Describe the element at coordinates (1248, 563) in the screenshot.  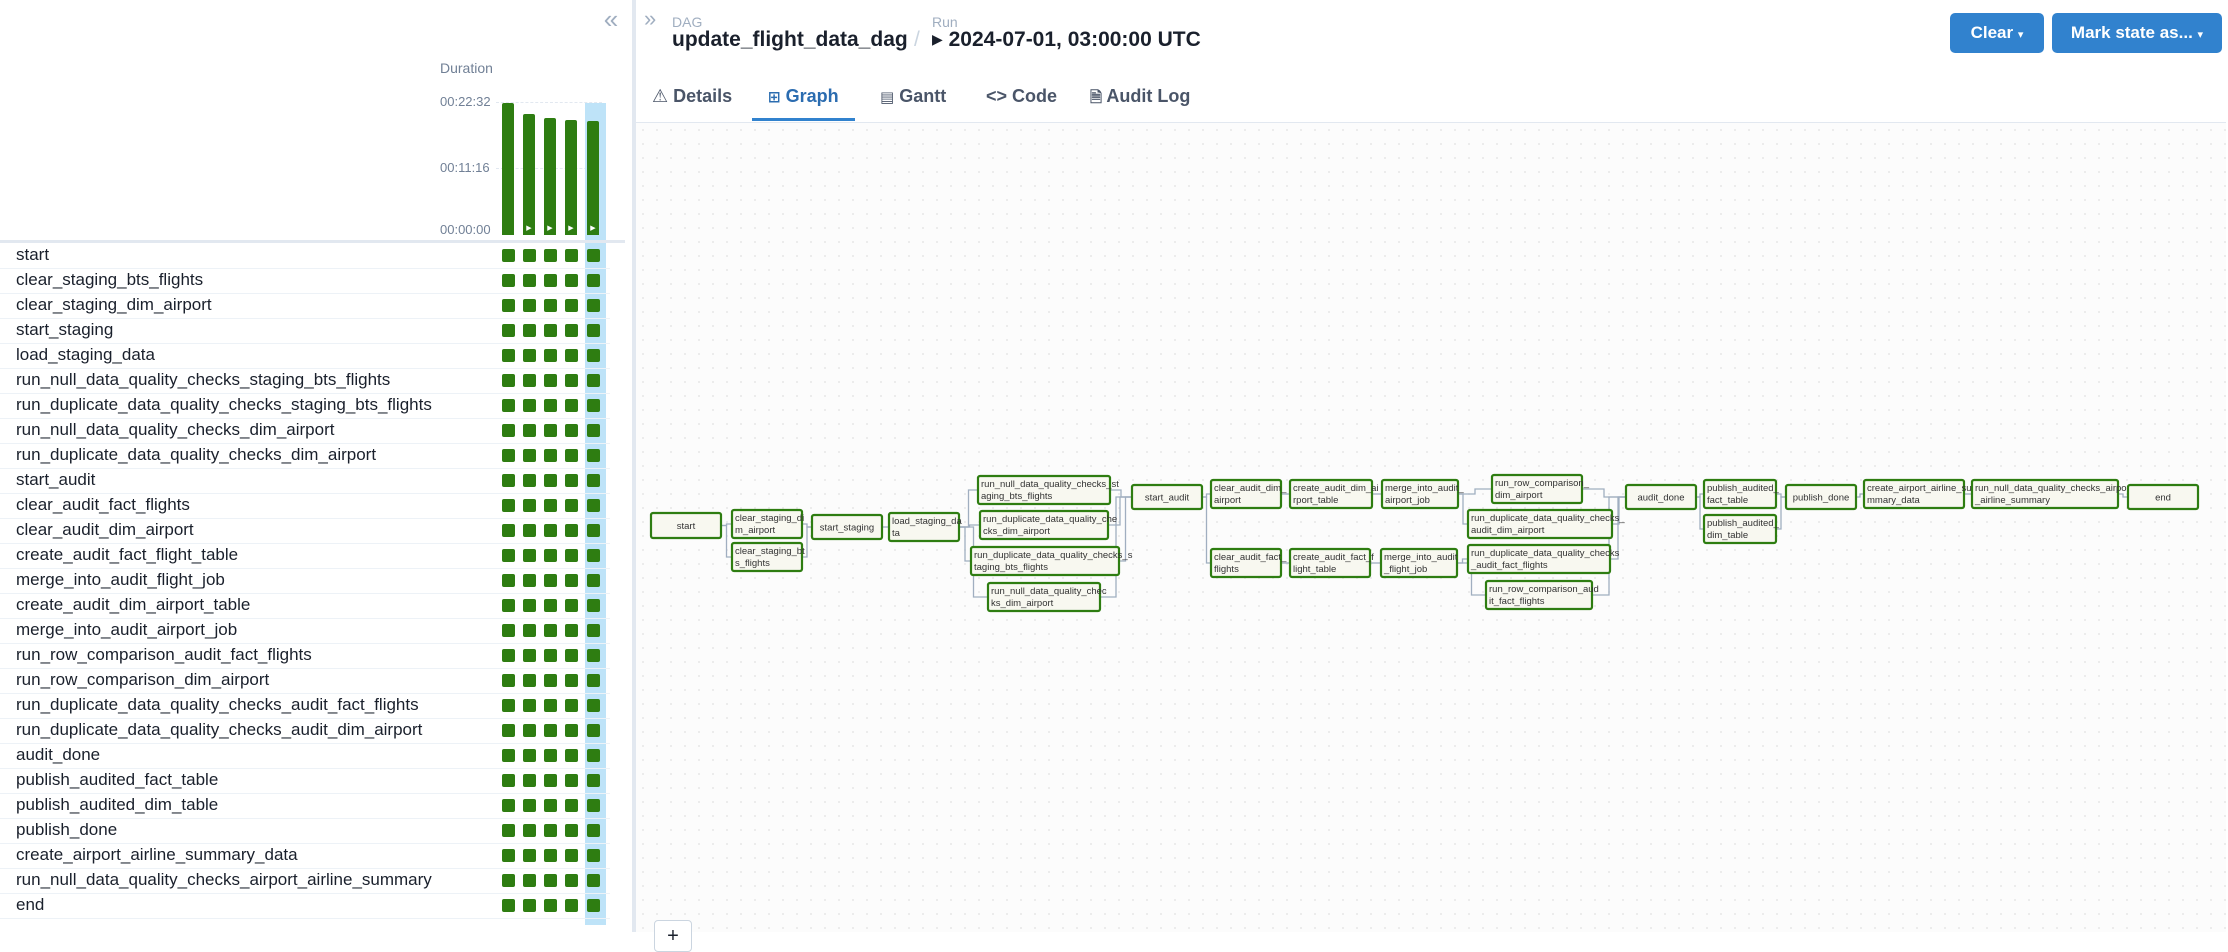
I see `graph-node: clear_audit_fact_flights` at that location.